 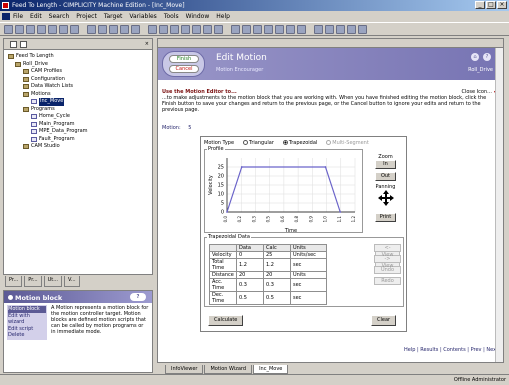 I want to click on vertical-scrollbar, so click(x=499, y=205).